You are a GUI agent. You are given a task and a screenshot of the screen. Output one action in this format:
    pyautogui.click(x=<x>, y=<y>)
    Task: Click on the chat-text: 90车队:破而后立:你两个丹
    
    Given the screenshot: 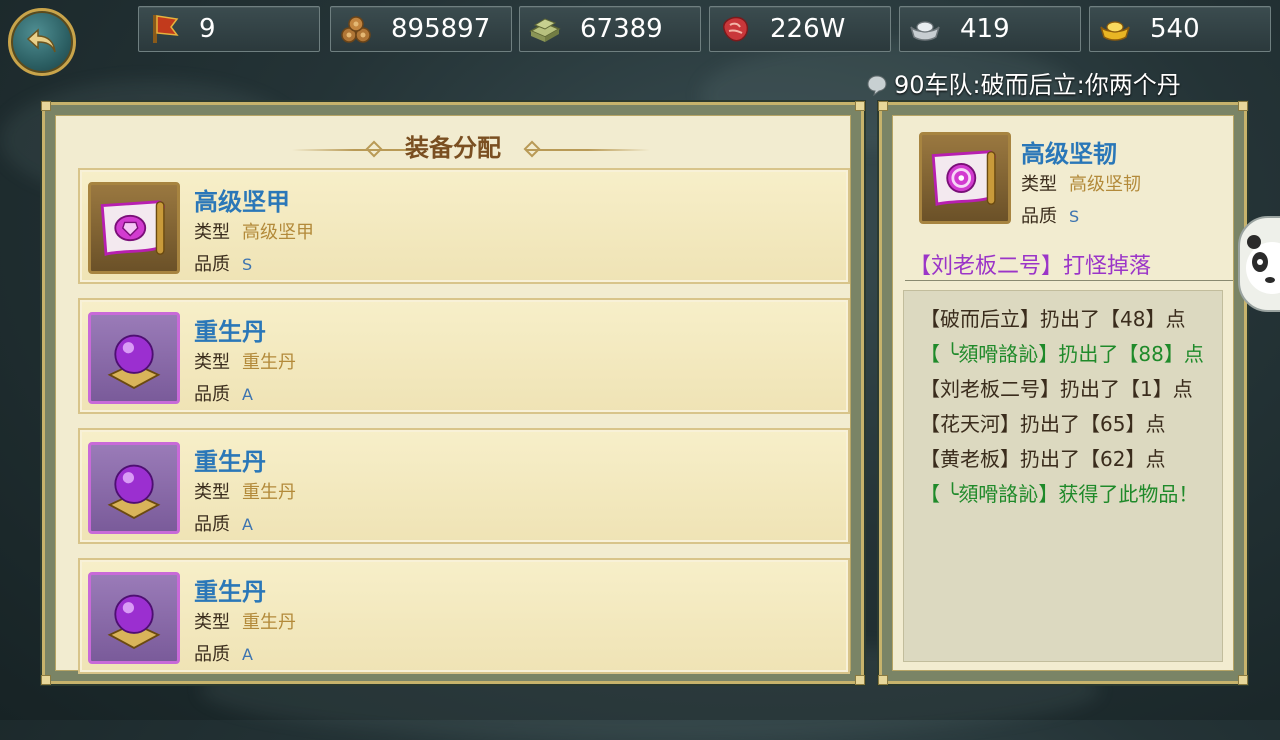 What is the action you would take?
    pyautogui.click(x=1037, y=85)
    